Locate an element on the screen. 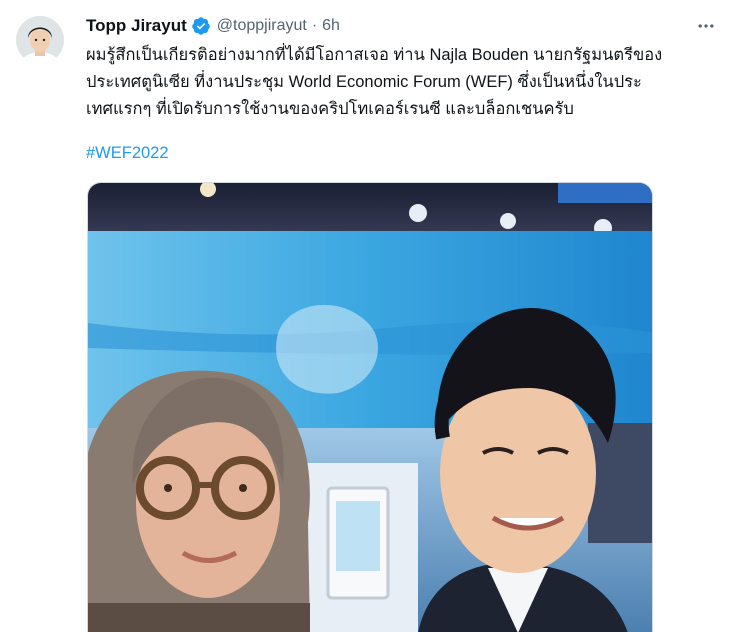  timestamp: 6h is located at coordinates (331, 26).